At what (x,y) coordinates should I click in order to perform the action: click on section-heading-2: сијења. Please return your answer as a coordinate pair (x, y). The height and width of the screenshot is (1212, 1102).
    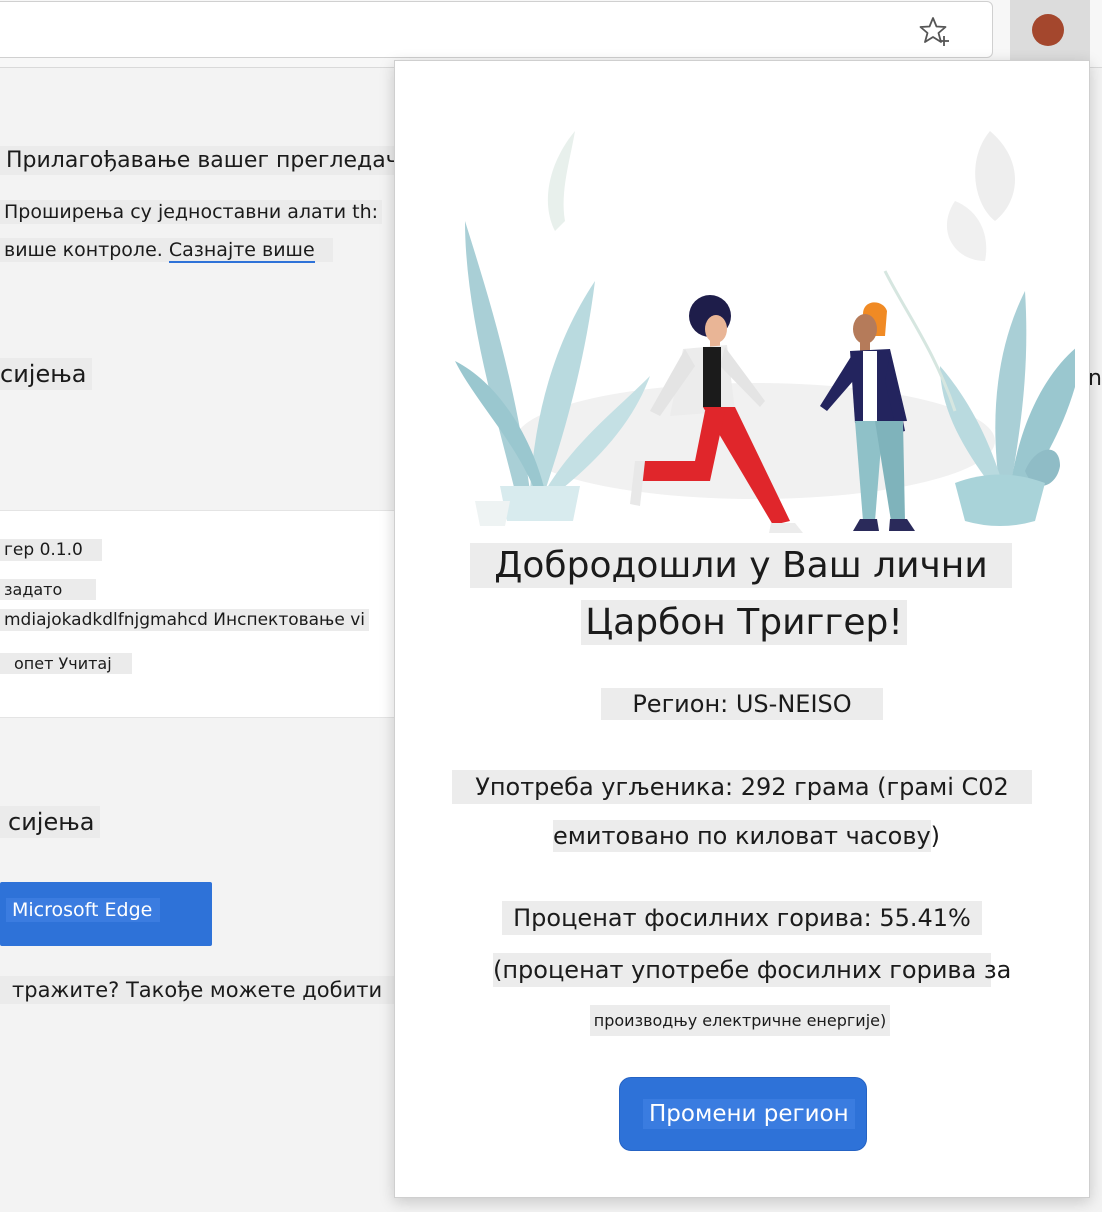
    Looking at the image, I should click on (50, 822).